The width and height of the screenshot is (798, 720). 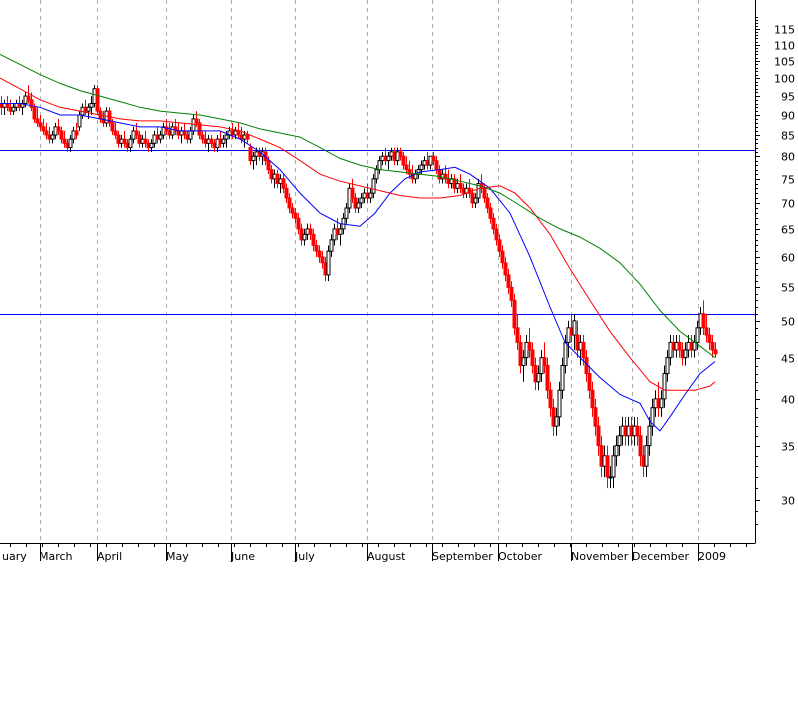 I want to click on price-tick-label: 65, so click(x=788, y=230).